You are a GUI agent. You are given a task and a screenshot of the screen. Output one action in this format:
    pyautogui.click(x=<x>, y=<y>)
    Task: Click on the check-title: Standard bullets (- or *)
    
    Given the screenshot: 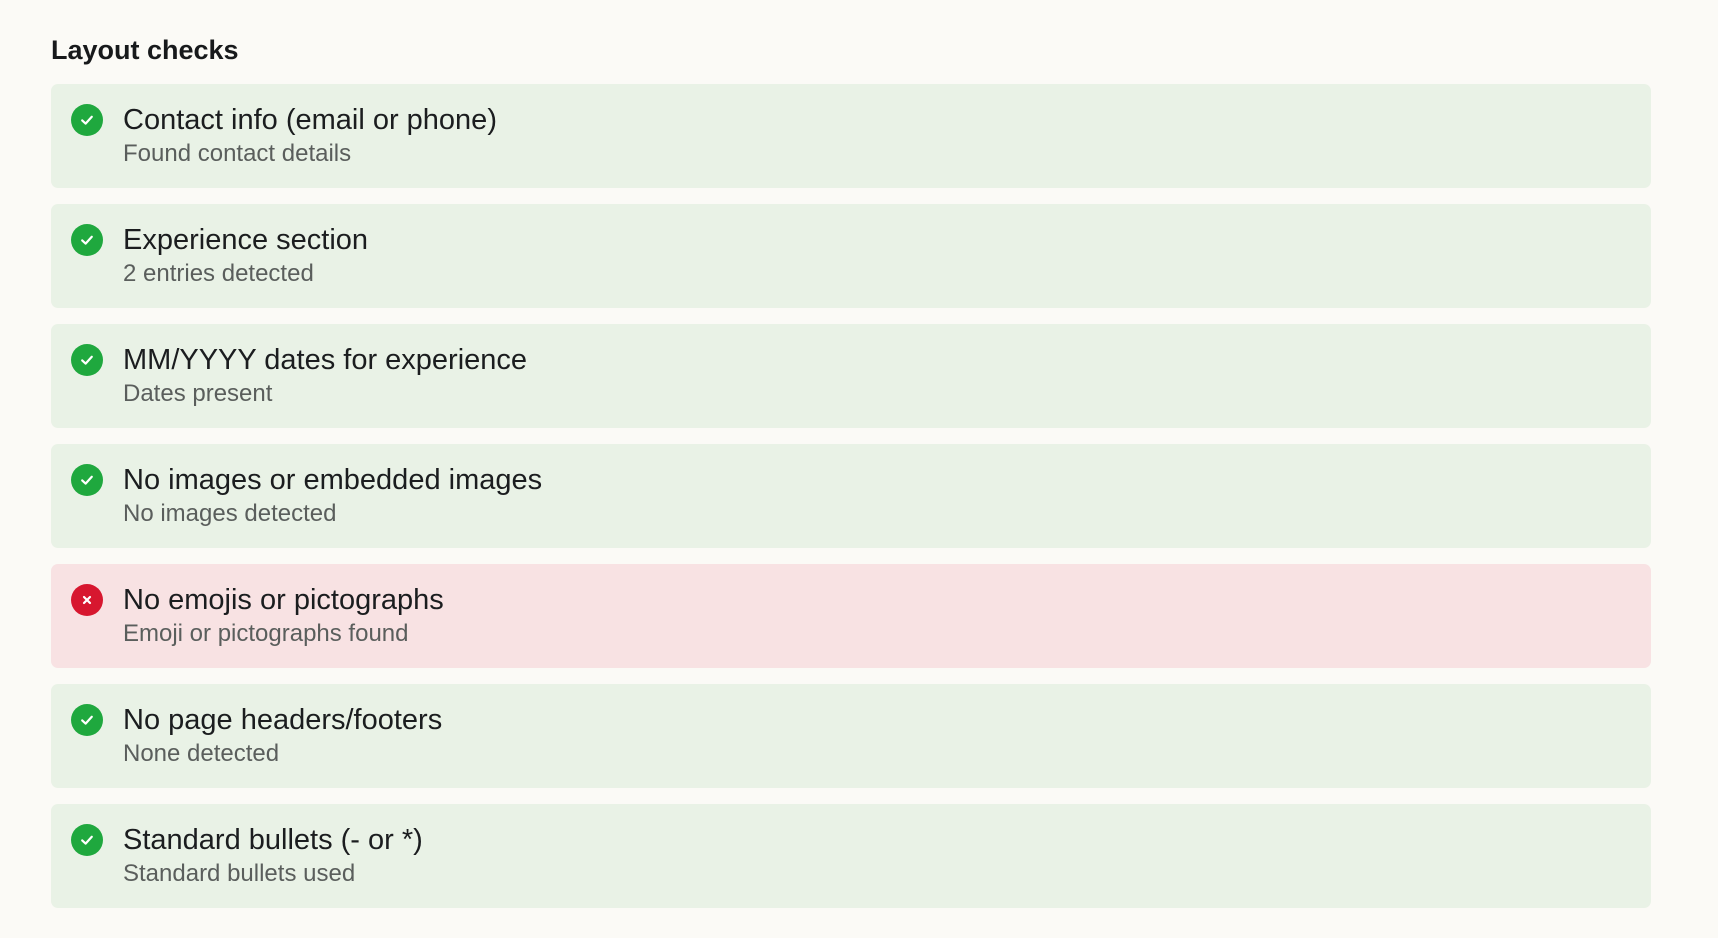 What is the action you would take?
    pyautogui.click(x=273, y=840)
    